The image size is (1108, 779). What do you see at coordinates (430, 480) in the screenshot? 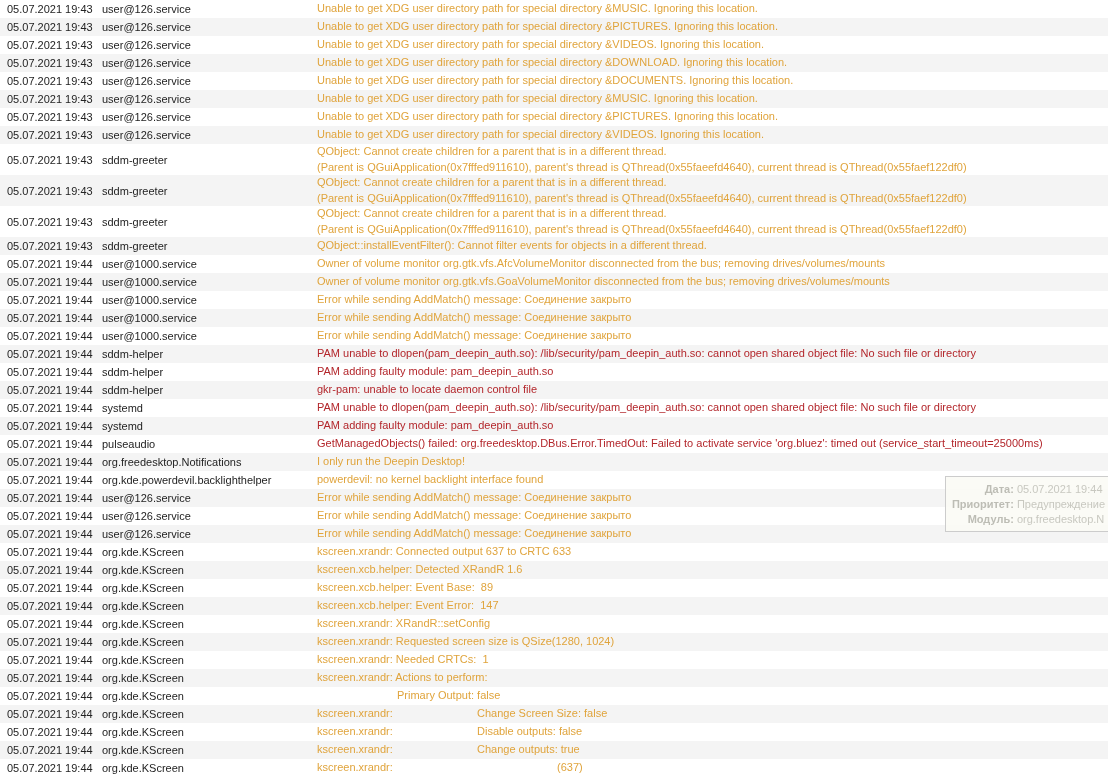
I see `log-message: powerdevil: no kernel backlight interface found` at bounding box center [430, 480].